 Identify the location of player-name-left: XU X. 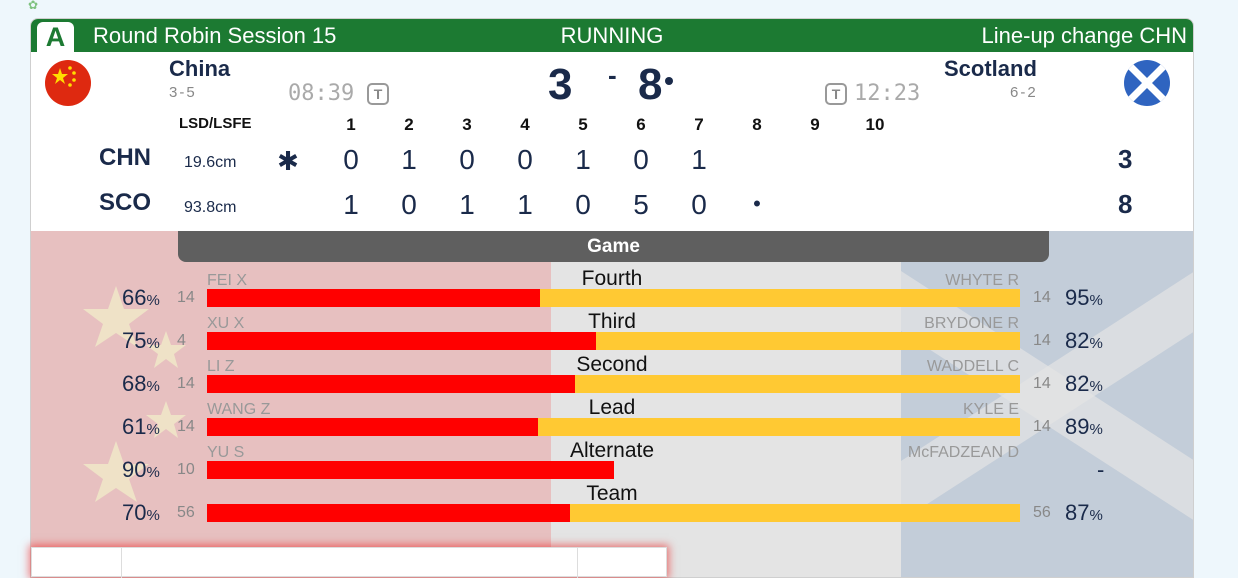
(226, 323).